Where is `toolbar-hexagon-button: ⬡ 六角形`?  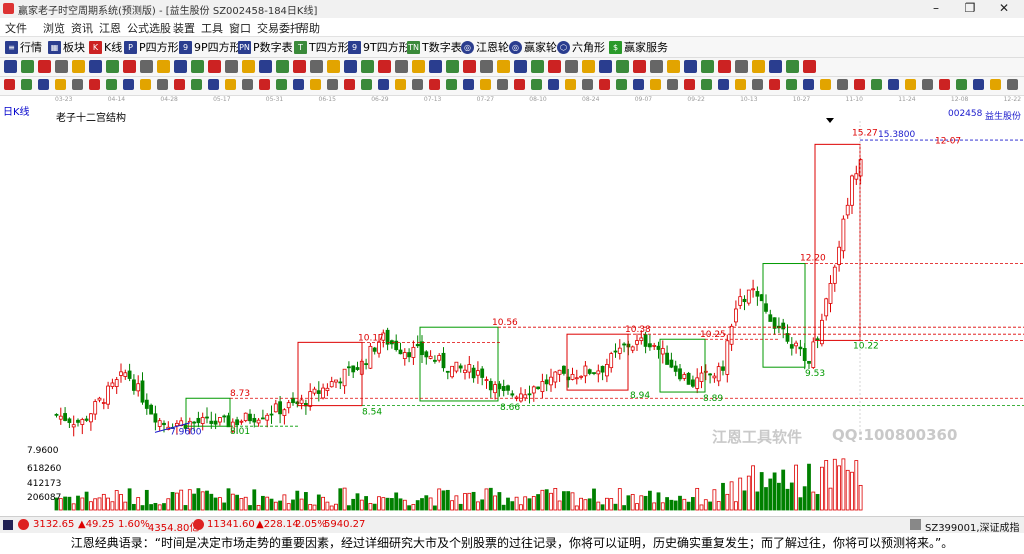 toolbar-hexagon-button: ⬡ 六角形 is located at coordinates (581, 47).